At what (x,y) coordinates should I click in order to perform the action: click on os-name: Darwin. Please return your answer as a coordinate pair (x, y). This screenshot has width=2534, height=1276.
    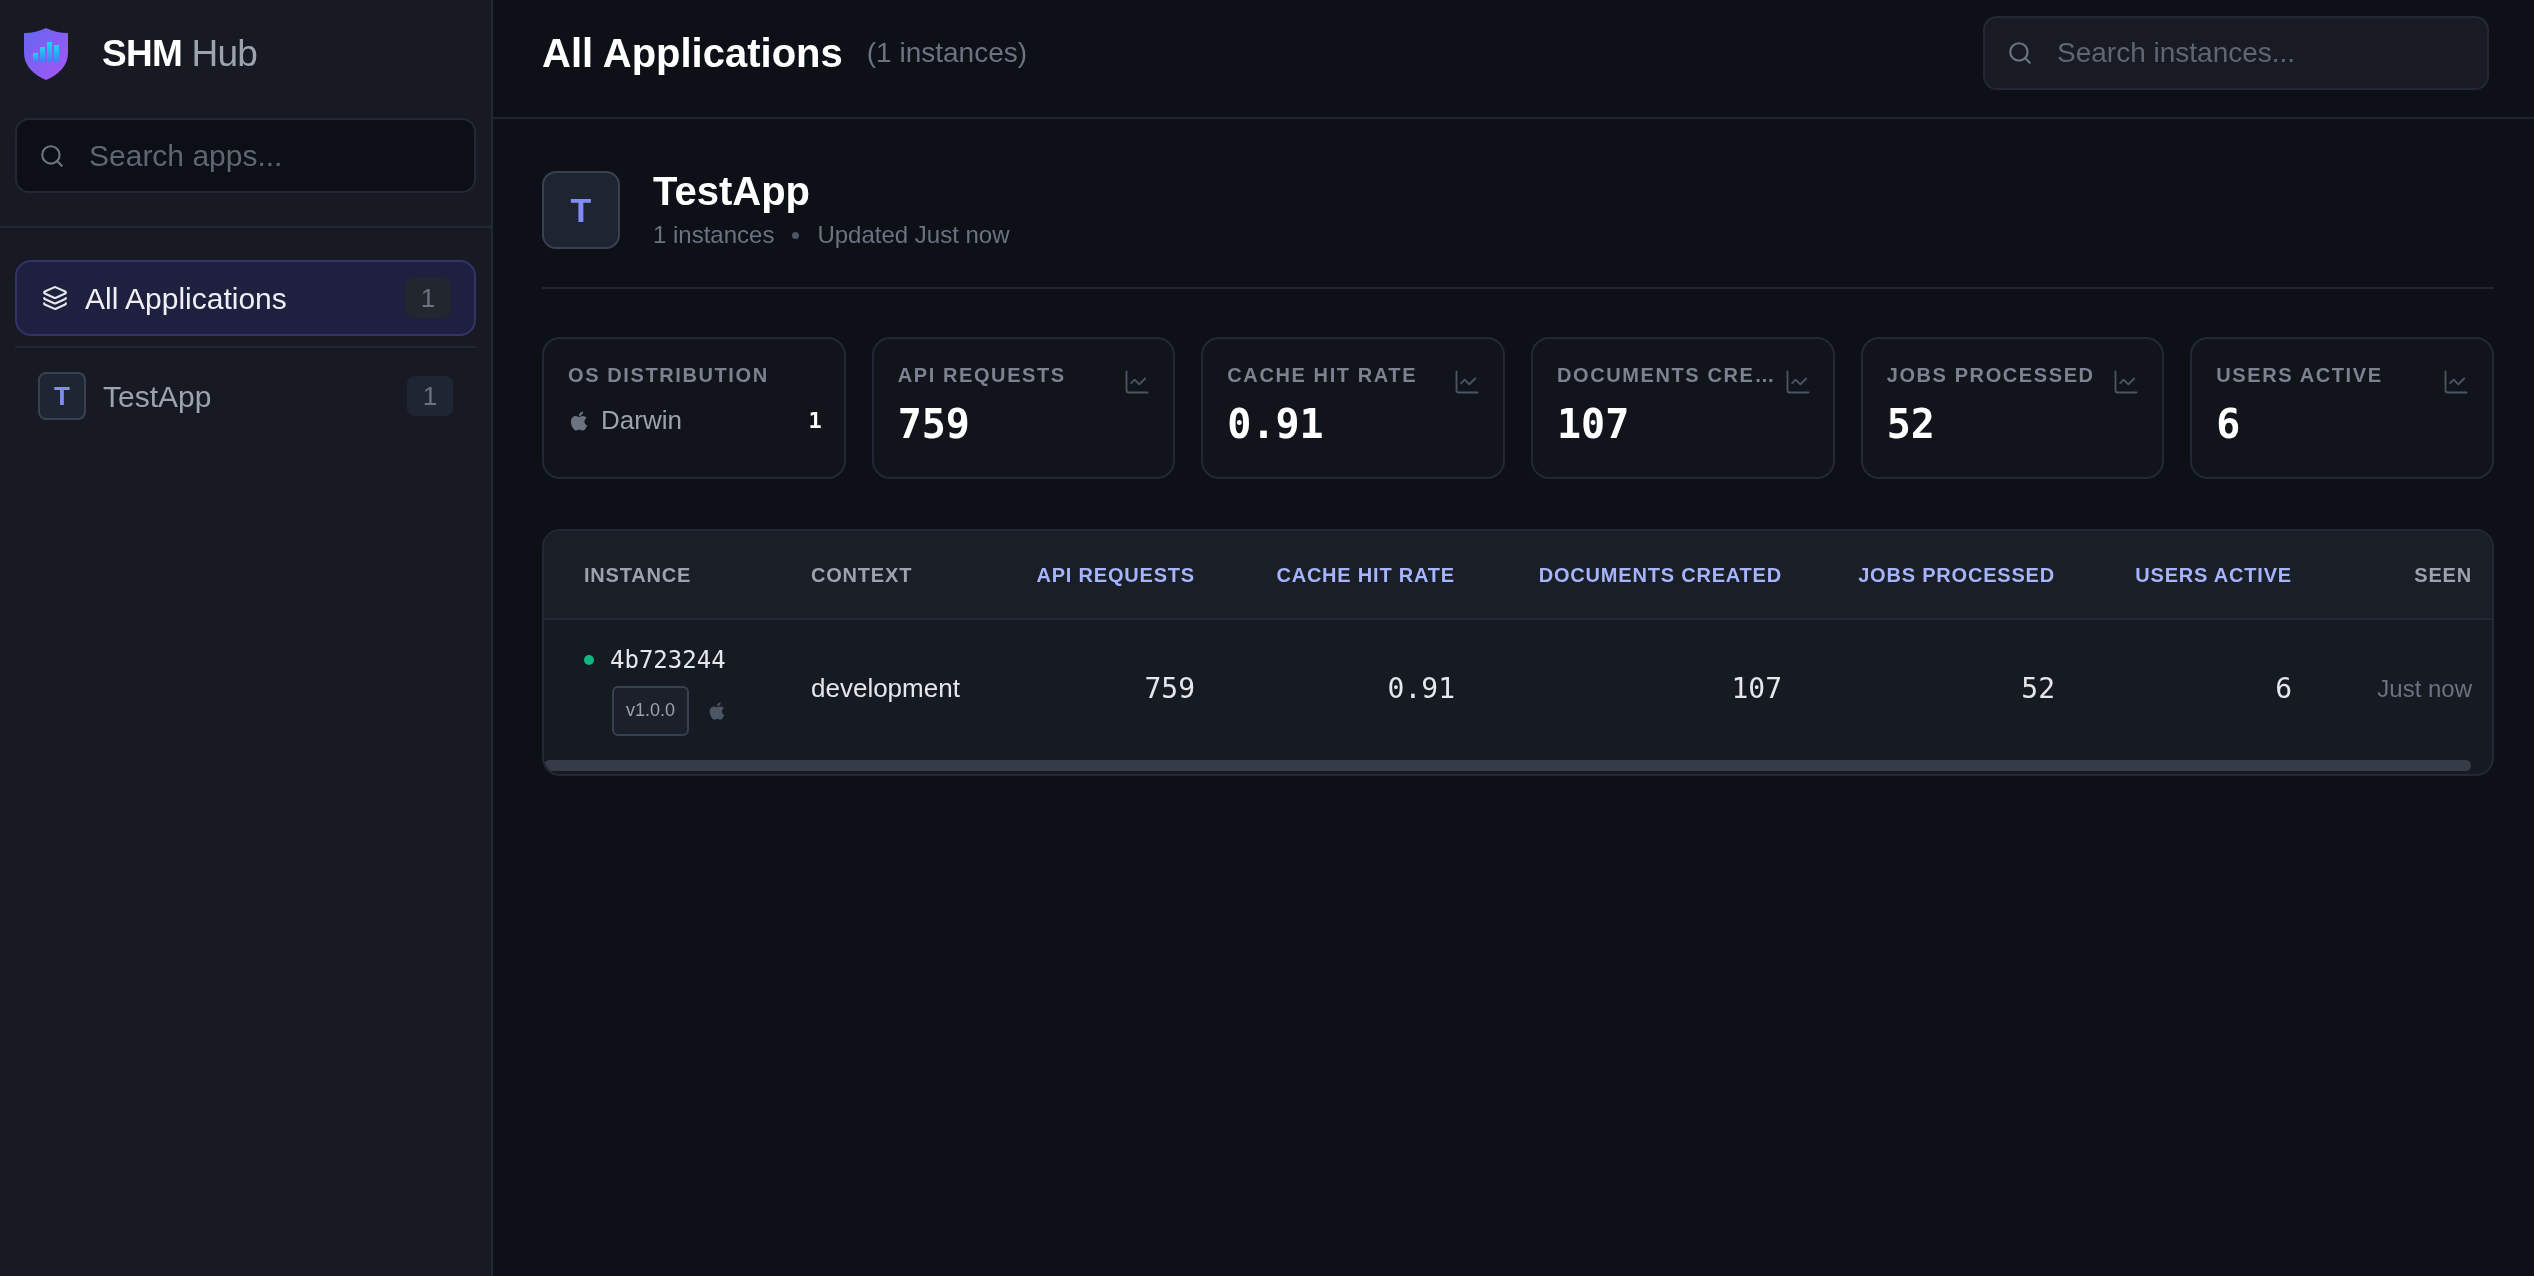
    Looking at the image, I should click on (642, 420).